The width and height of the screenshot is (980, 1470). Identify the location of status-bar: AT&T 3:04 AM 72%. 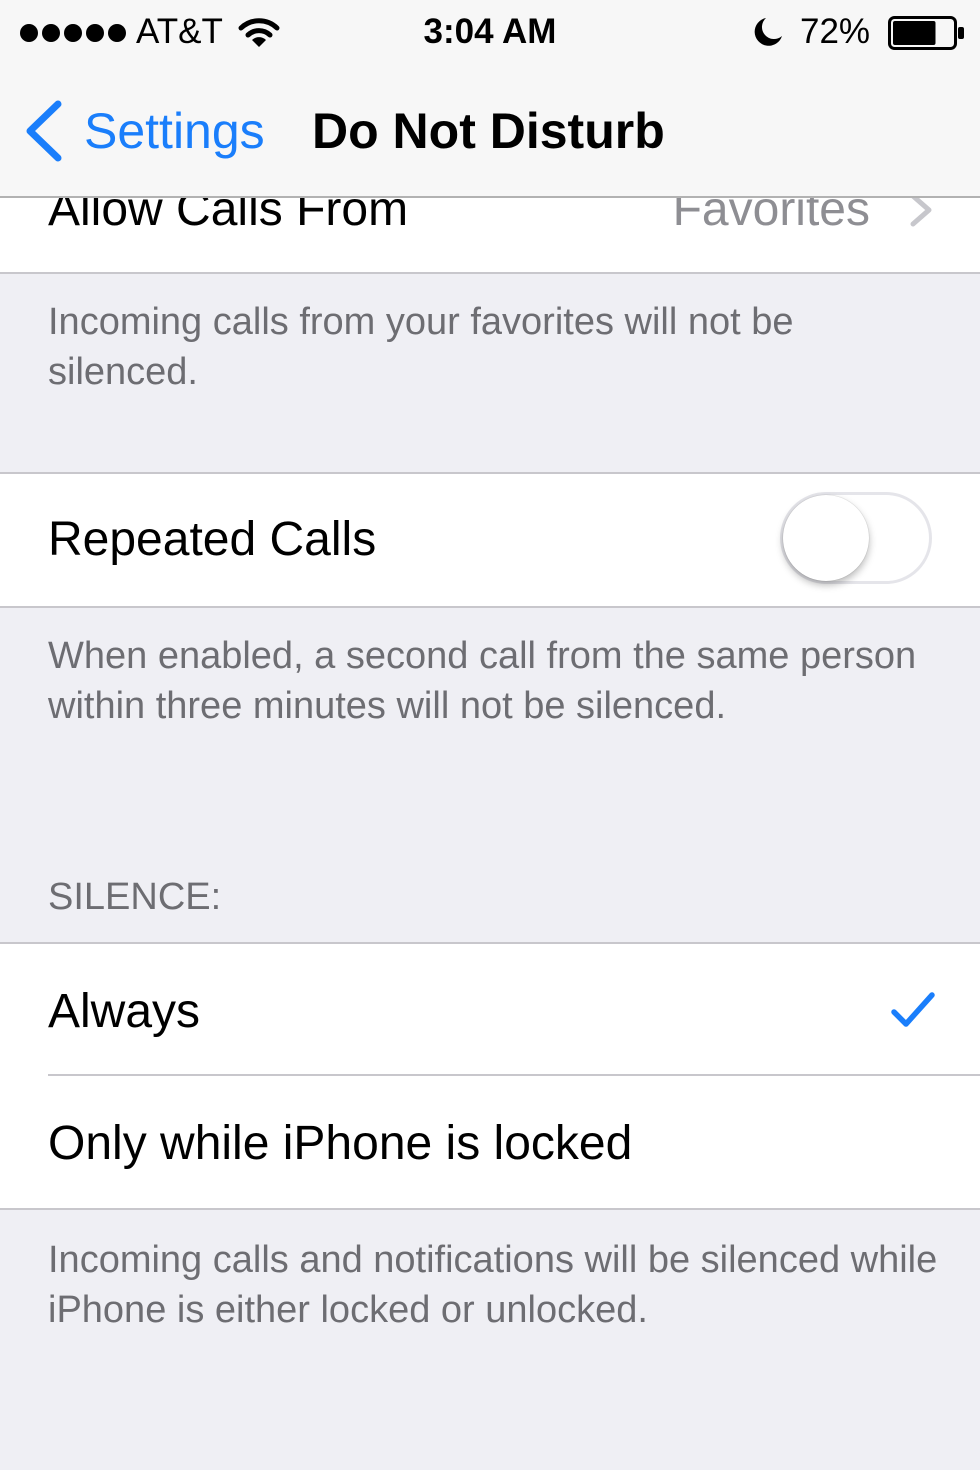
(490, 34).